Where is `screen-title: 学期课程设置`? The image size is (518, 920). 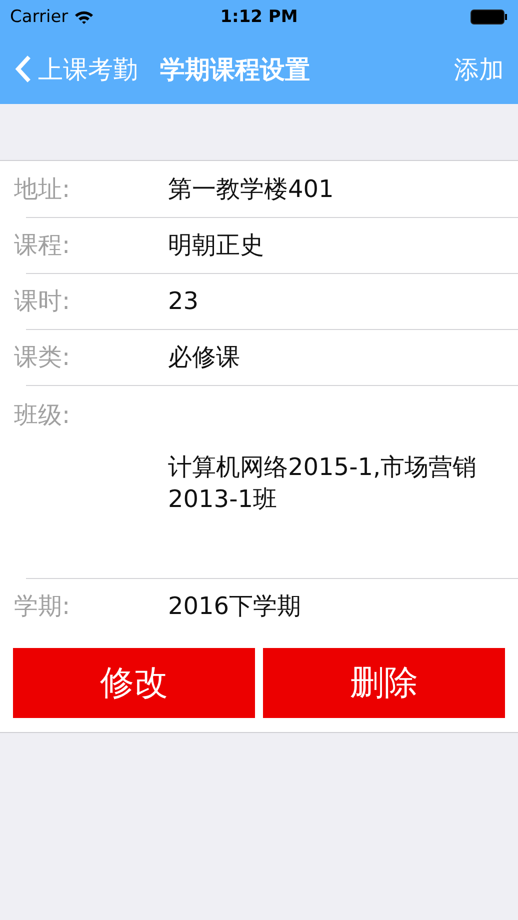 screen-title: 学期课程设置 is located at coordinates (235, 70).